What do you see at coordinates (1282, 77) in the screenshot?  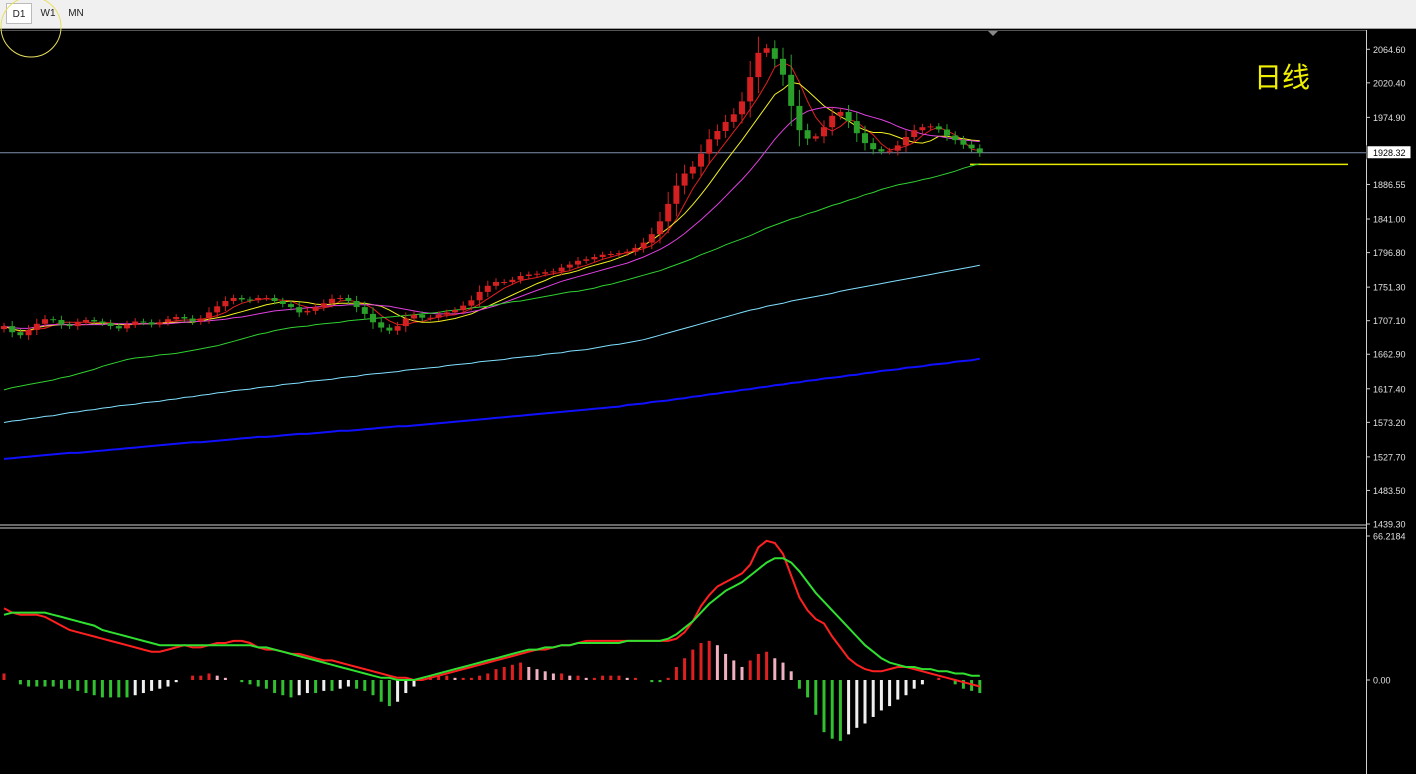 I see `annotation-label: 日线` at bounding box center [1282, 77].